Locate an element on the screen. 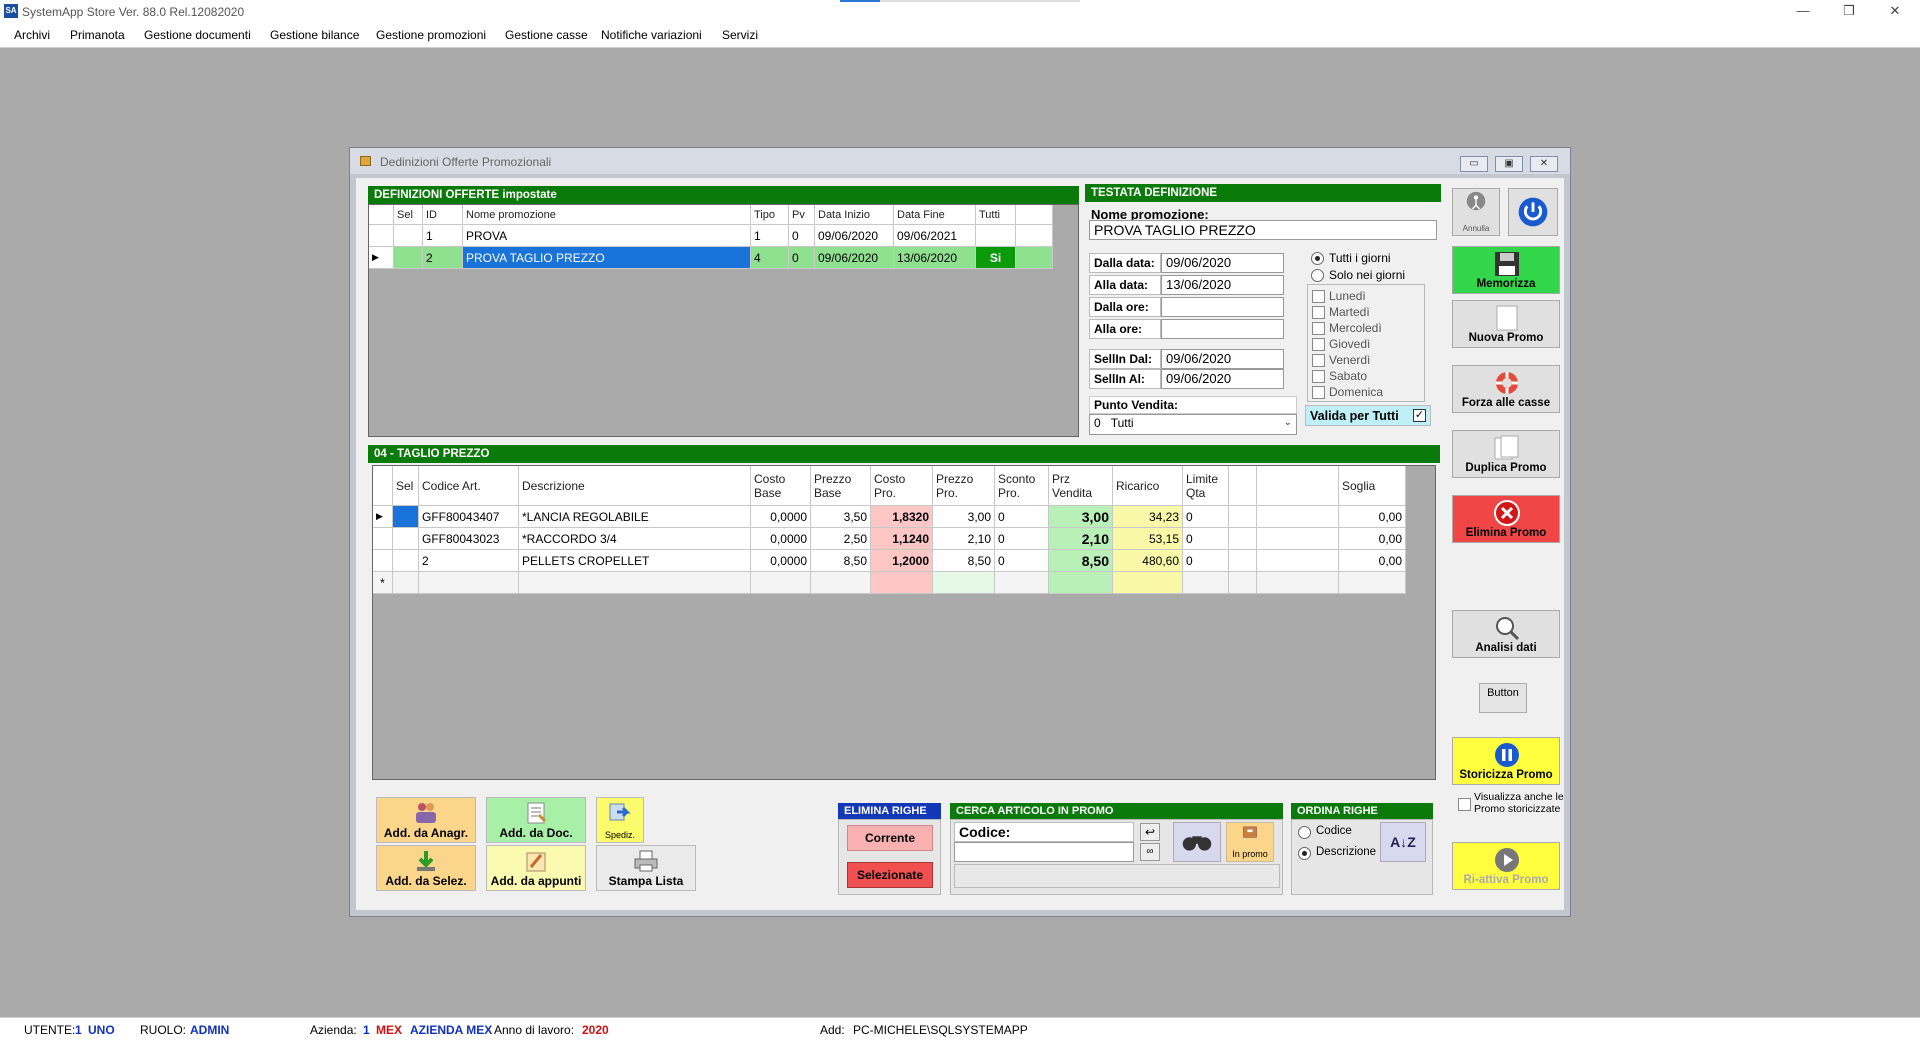  radio-tutti-giorni is located at coordinates (1317, 258).